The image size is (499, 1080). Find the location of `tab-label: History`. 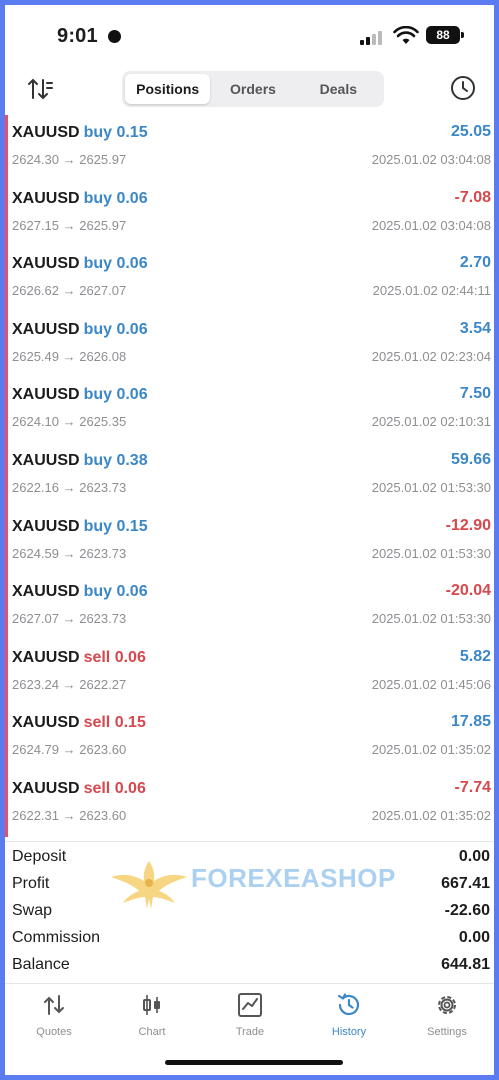

tab-label: History is located at coordinates (349, 1032).